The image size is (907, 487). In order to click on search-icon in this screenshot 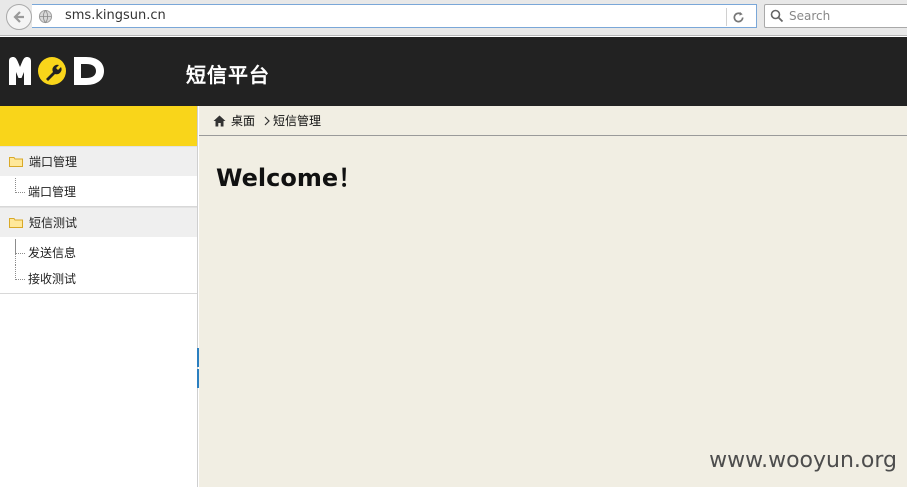, I will do `click(777, 16)`.